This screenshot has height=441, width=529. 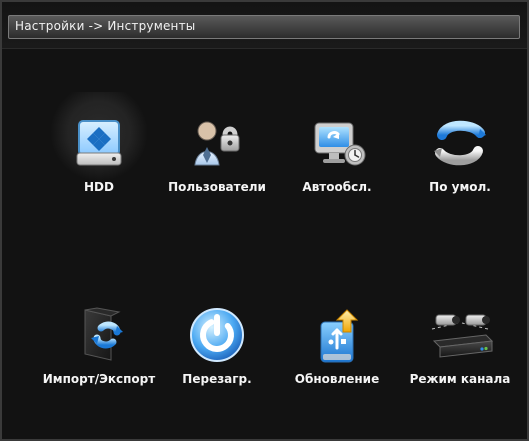 I want to click on usb-update-icon, so click(x=337, y=335).